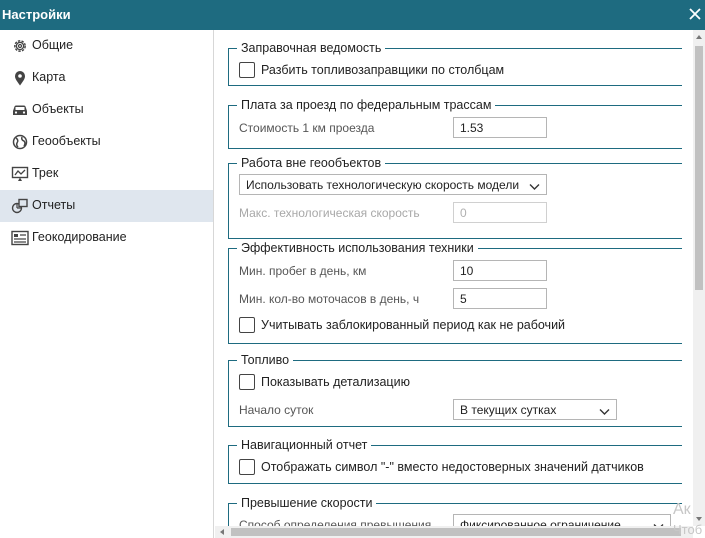 The image size is (705, 538). Describe the element at coordinates (53, 45) in the screenshot. I see `sidebar-item-label: Общие` at that location.